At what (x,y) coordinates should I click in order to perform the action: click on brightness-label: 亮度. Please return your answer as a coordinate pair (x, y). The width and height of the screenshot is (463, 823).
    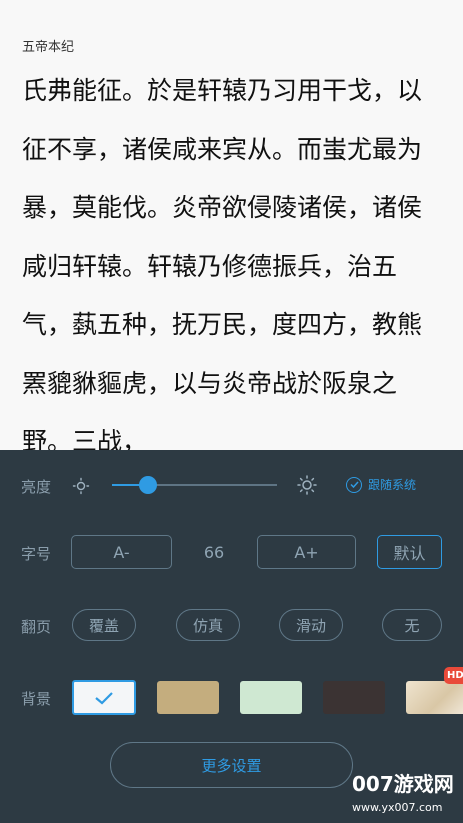
    Looking at the image, I should click on (36, 487).